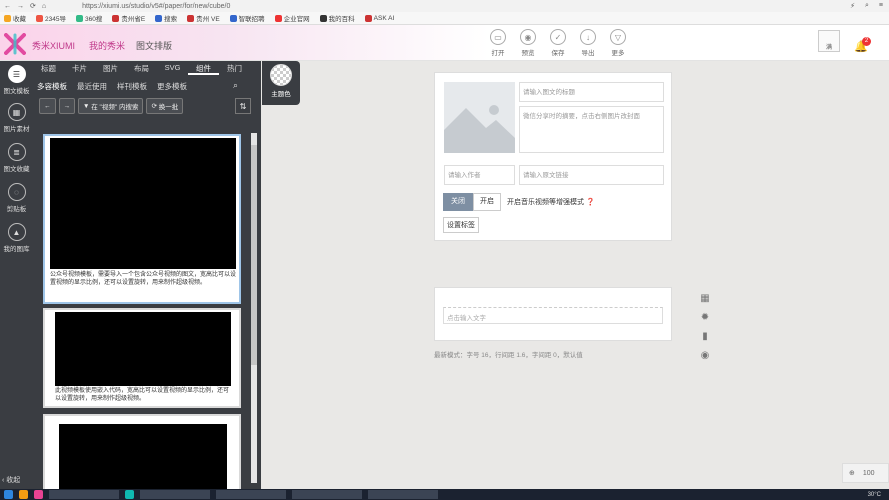 Image resolution: width=889 pixels, height=500 pixels. Describe the element at coordinates (498, 37) in the screenshot. I see `folder-icon: ▭` at that location.